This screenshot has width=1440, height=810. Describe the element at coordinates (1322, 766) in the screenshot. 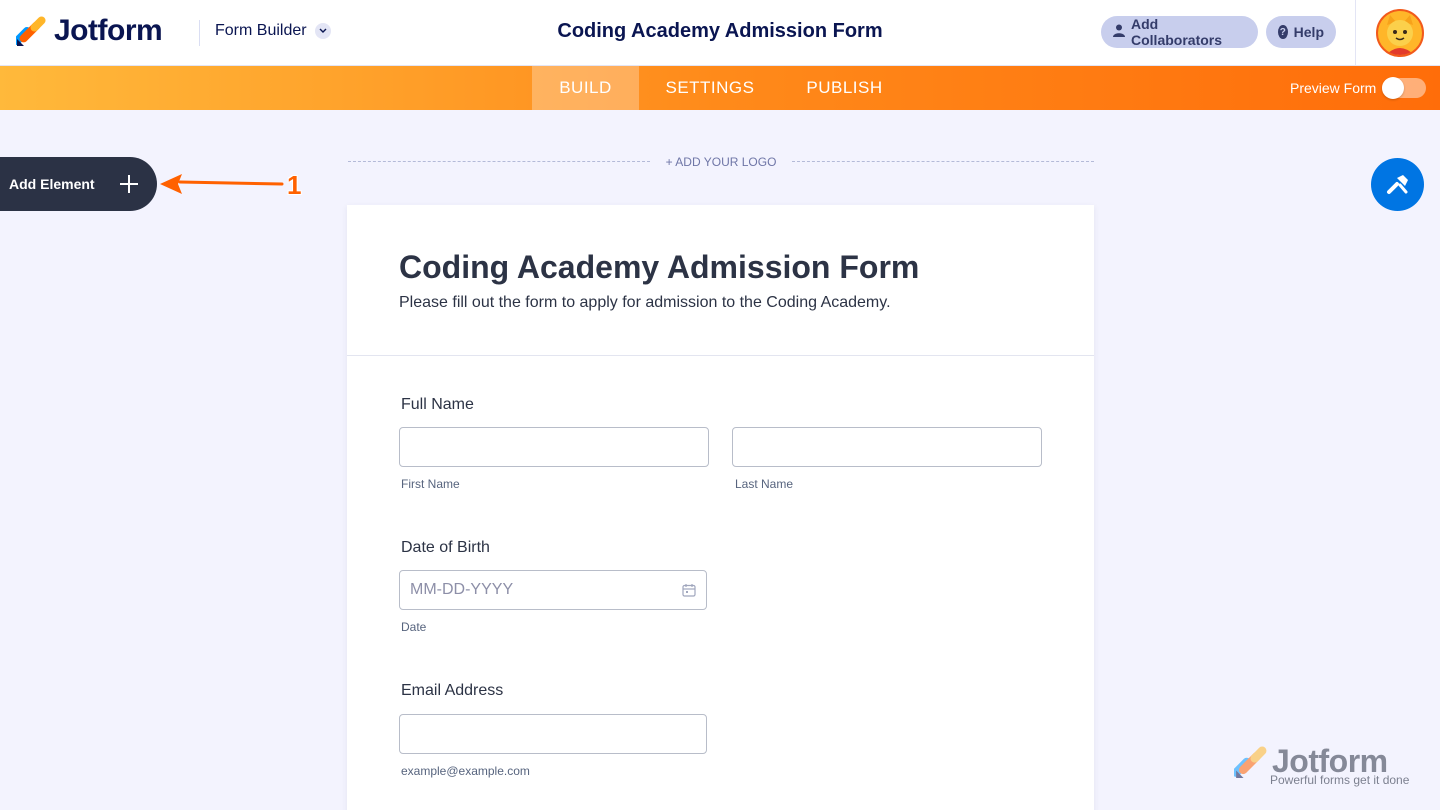

I see `jotform-watermark: Jotform Powerful forms get it done` at that location.